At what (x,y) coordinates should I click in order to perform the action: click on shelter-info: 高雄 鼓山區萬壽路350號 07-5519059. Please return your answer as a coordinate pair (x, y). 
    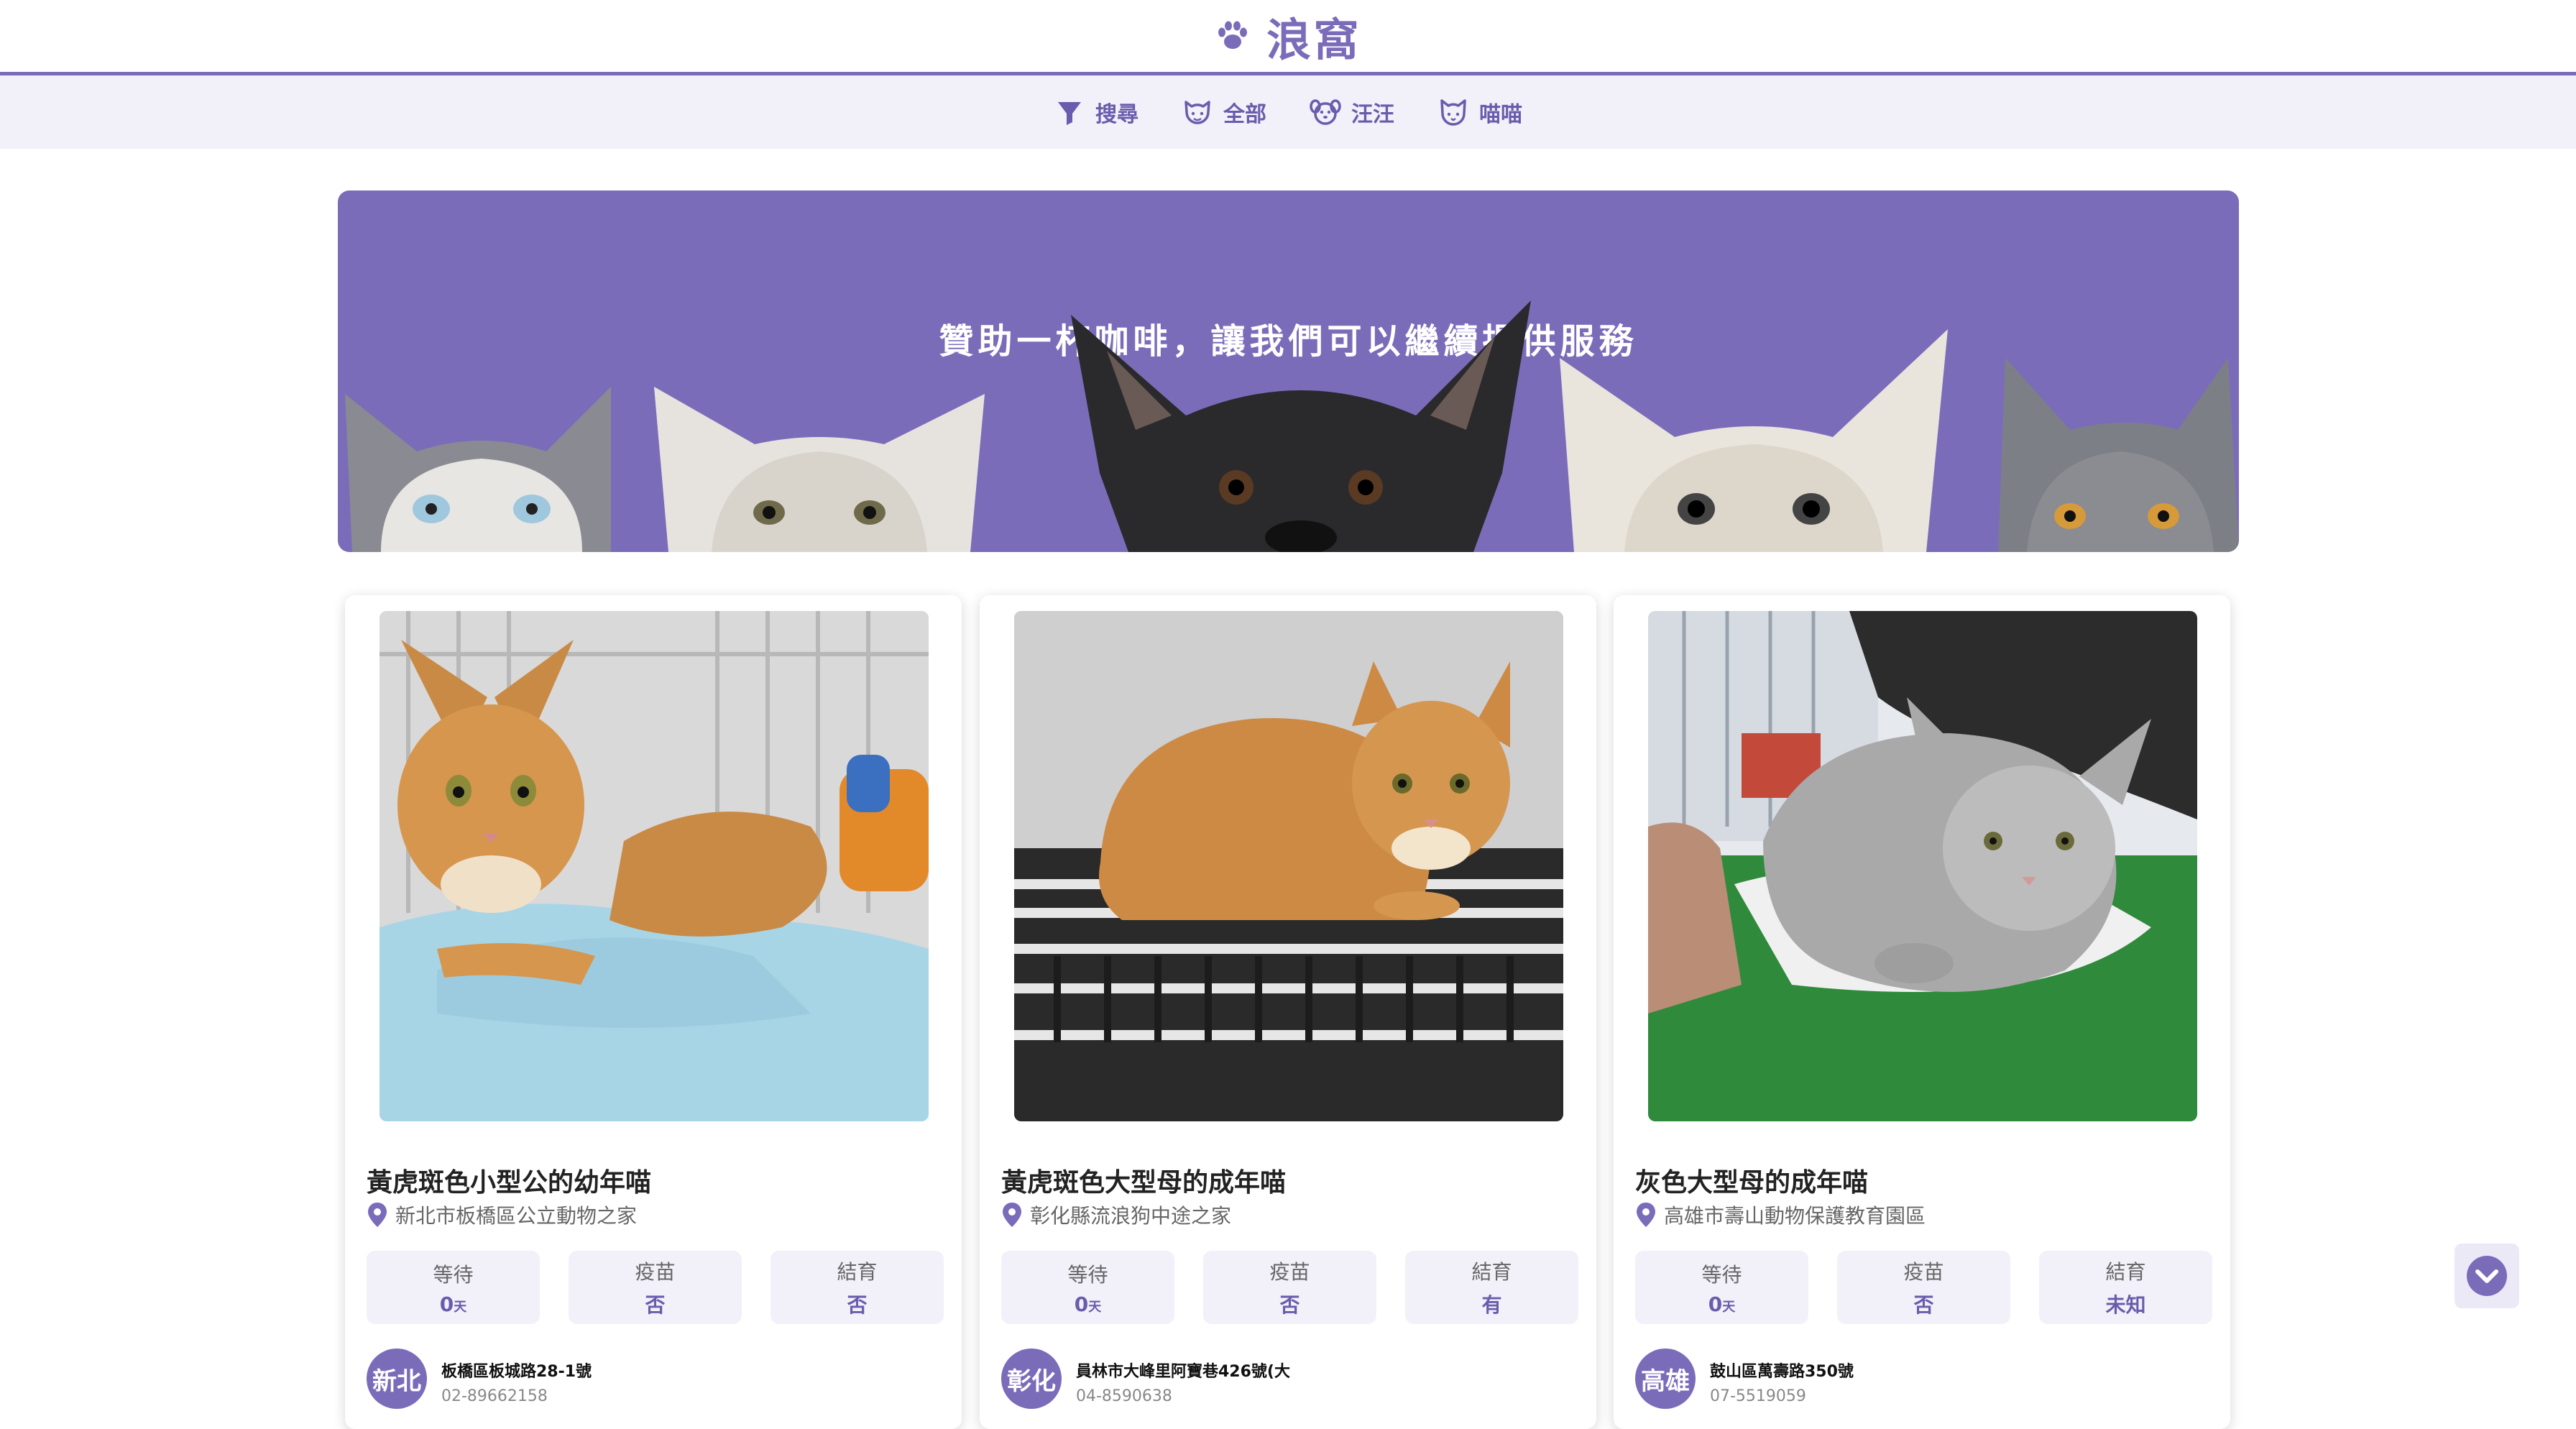
    Looking at the image, I should click on (1744, 1378).